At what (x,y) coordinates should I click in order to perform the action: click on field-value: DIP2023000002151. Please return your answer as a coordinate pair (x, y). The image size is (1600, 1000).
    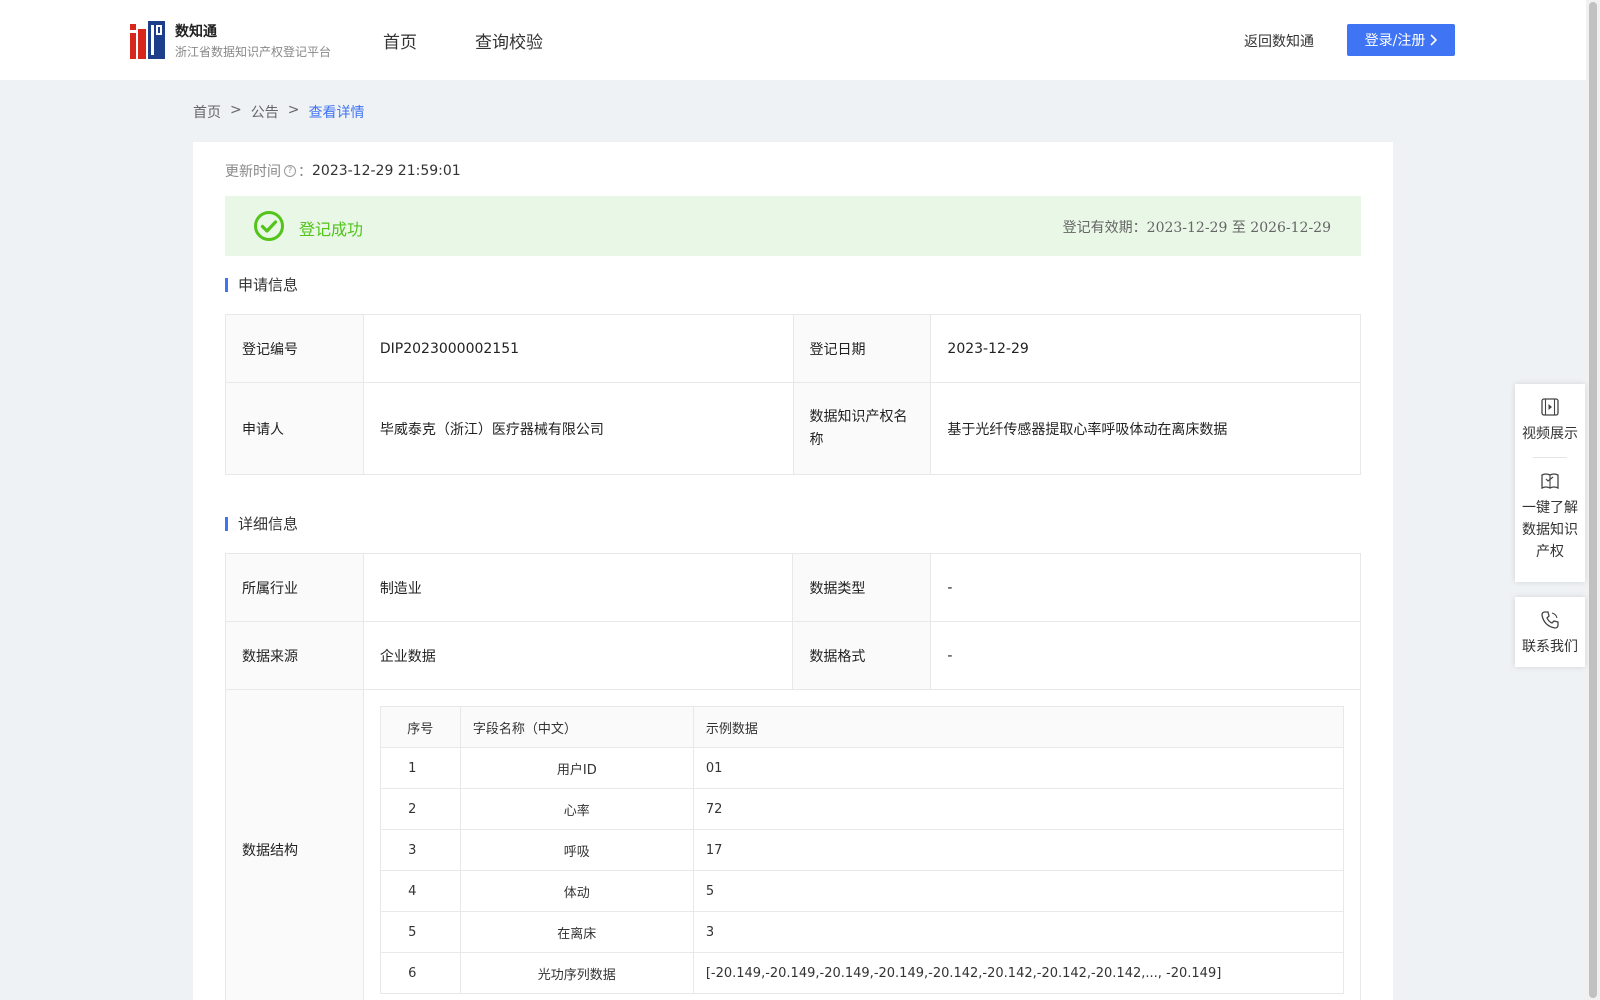
    Looking at the image, I should click on (578, 348).